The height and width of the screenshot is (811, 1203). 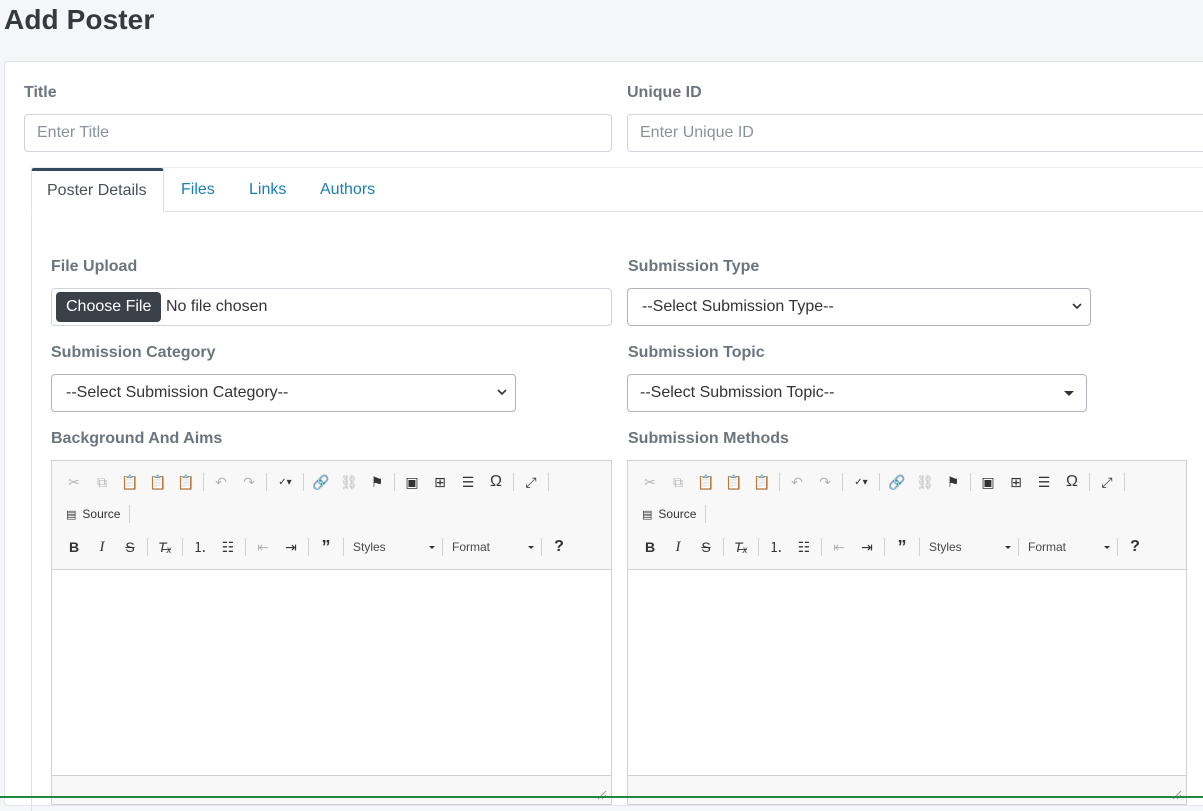 What do you see at coordinates (708, 438) in the screenshot?
I see `submission-methods-label: Submission Methods` at bounding box center [708, 438].